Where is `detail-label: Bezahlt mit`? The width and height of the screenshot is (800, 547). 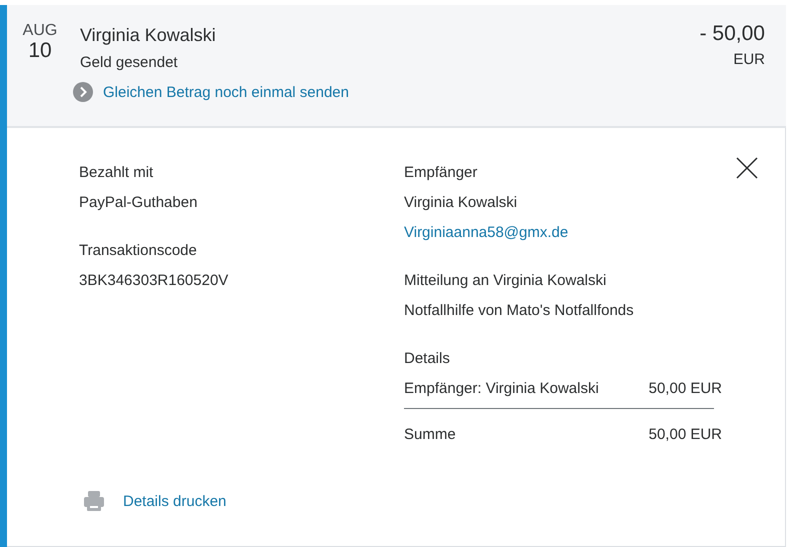
detail-label: Bezahlt mit is located at coordinates (116, 173).